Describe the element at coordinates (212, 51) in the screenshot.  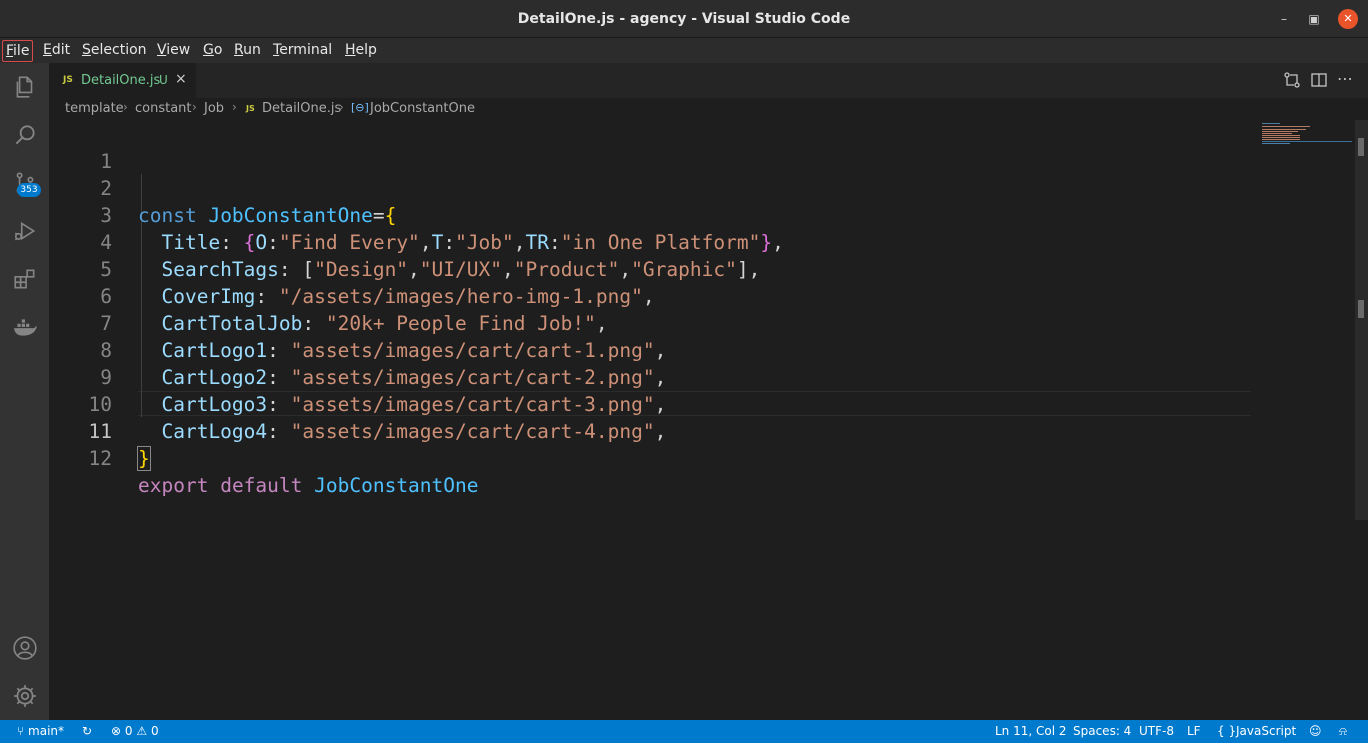
I see `menu-go: Go` at that location.